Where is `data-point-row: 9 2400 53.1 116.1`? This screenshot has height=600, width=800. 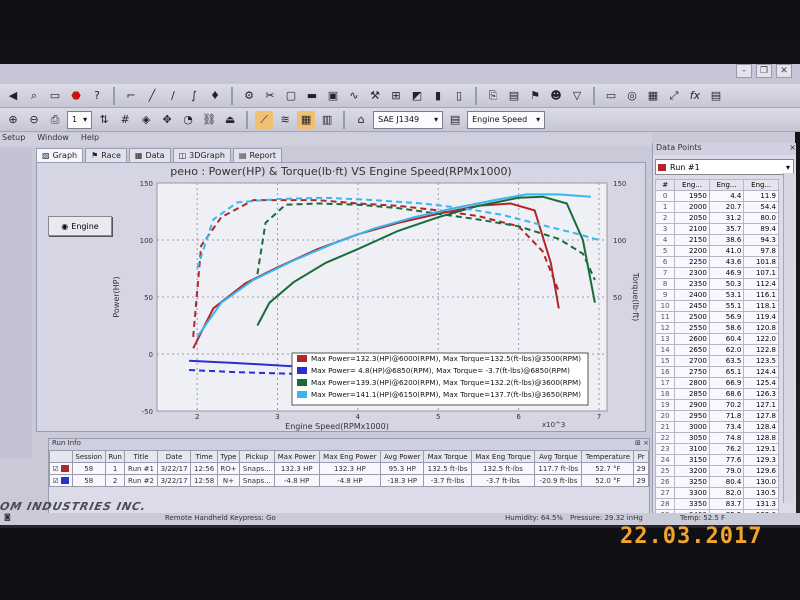 data-point-row: 9 2400 53.1 116.1 is located at coordinates (716, 295).